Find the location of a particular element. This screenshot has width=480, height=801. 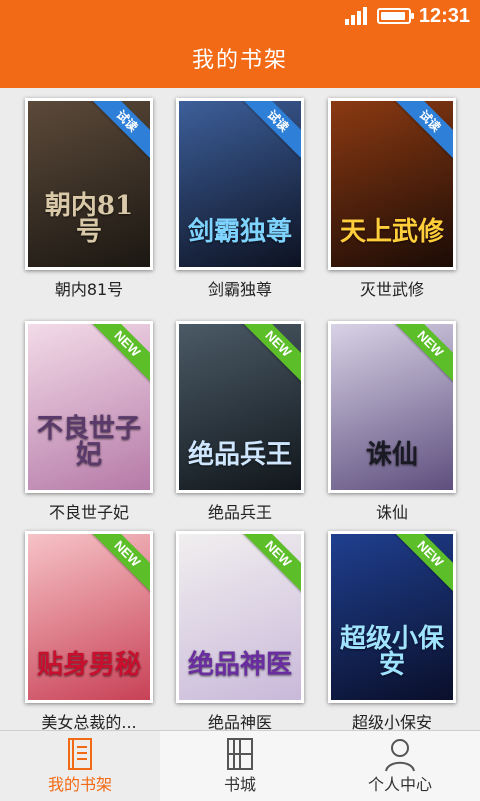

tab-bookstore: 书城 is located at coordinates (240, 766).